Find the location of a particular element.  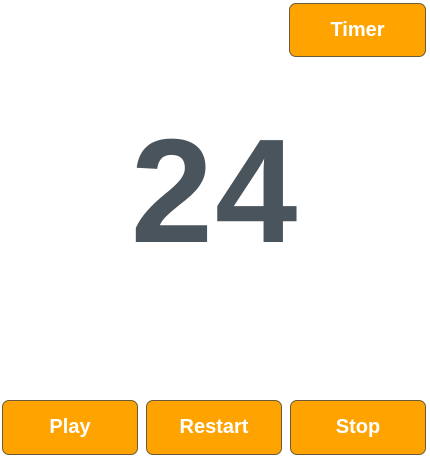

timer-button: Timer is located at coordinates (357, 30).